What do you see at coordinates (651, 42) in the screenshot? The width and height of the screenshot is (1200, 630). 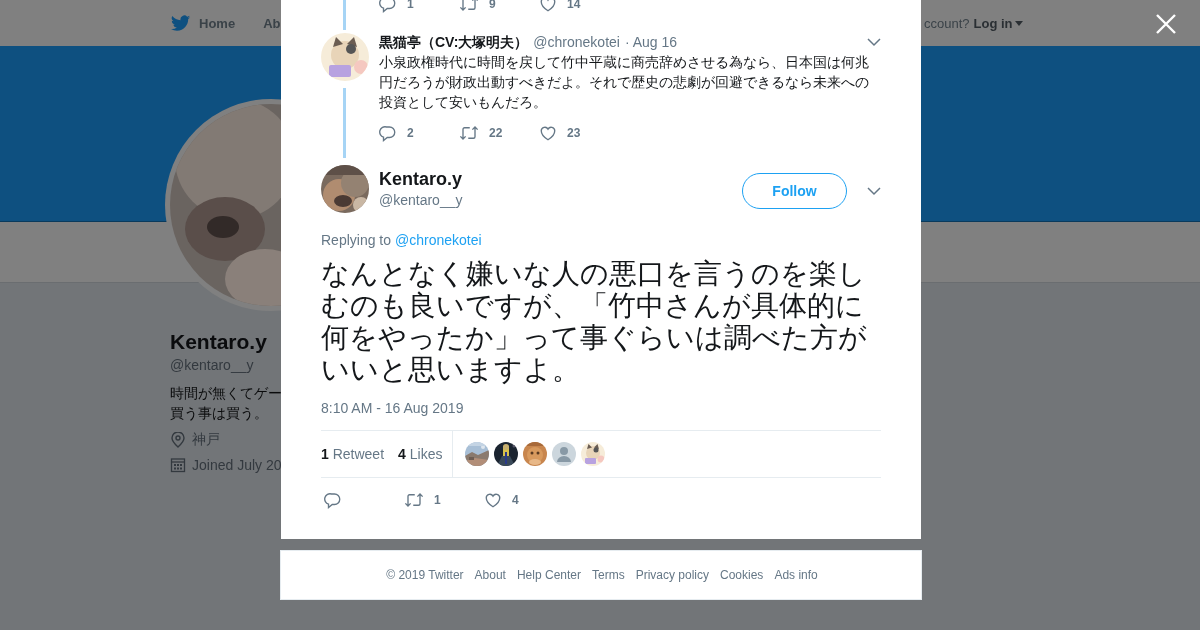 I see `tweet-date: · Aug 16` at bounding box center [651, 42].